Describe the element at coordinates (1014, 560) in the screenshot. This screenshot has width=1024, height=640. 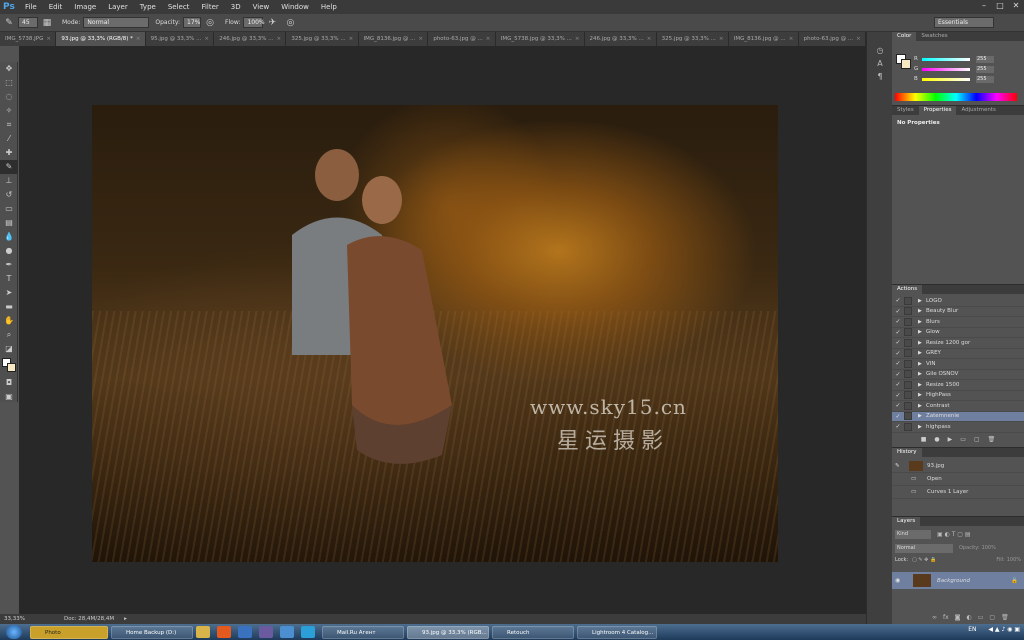
I see `layer-fill-input: 100%` at that location.